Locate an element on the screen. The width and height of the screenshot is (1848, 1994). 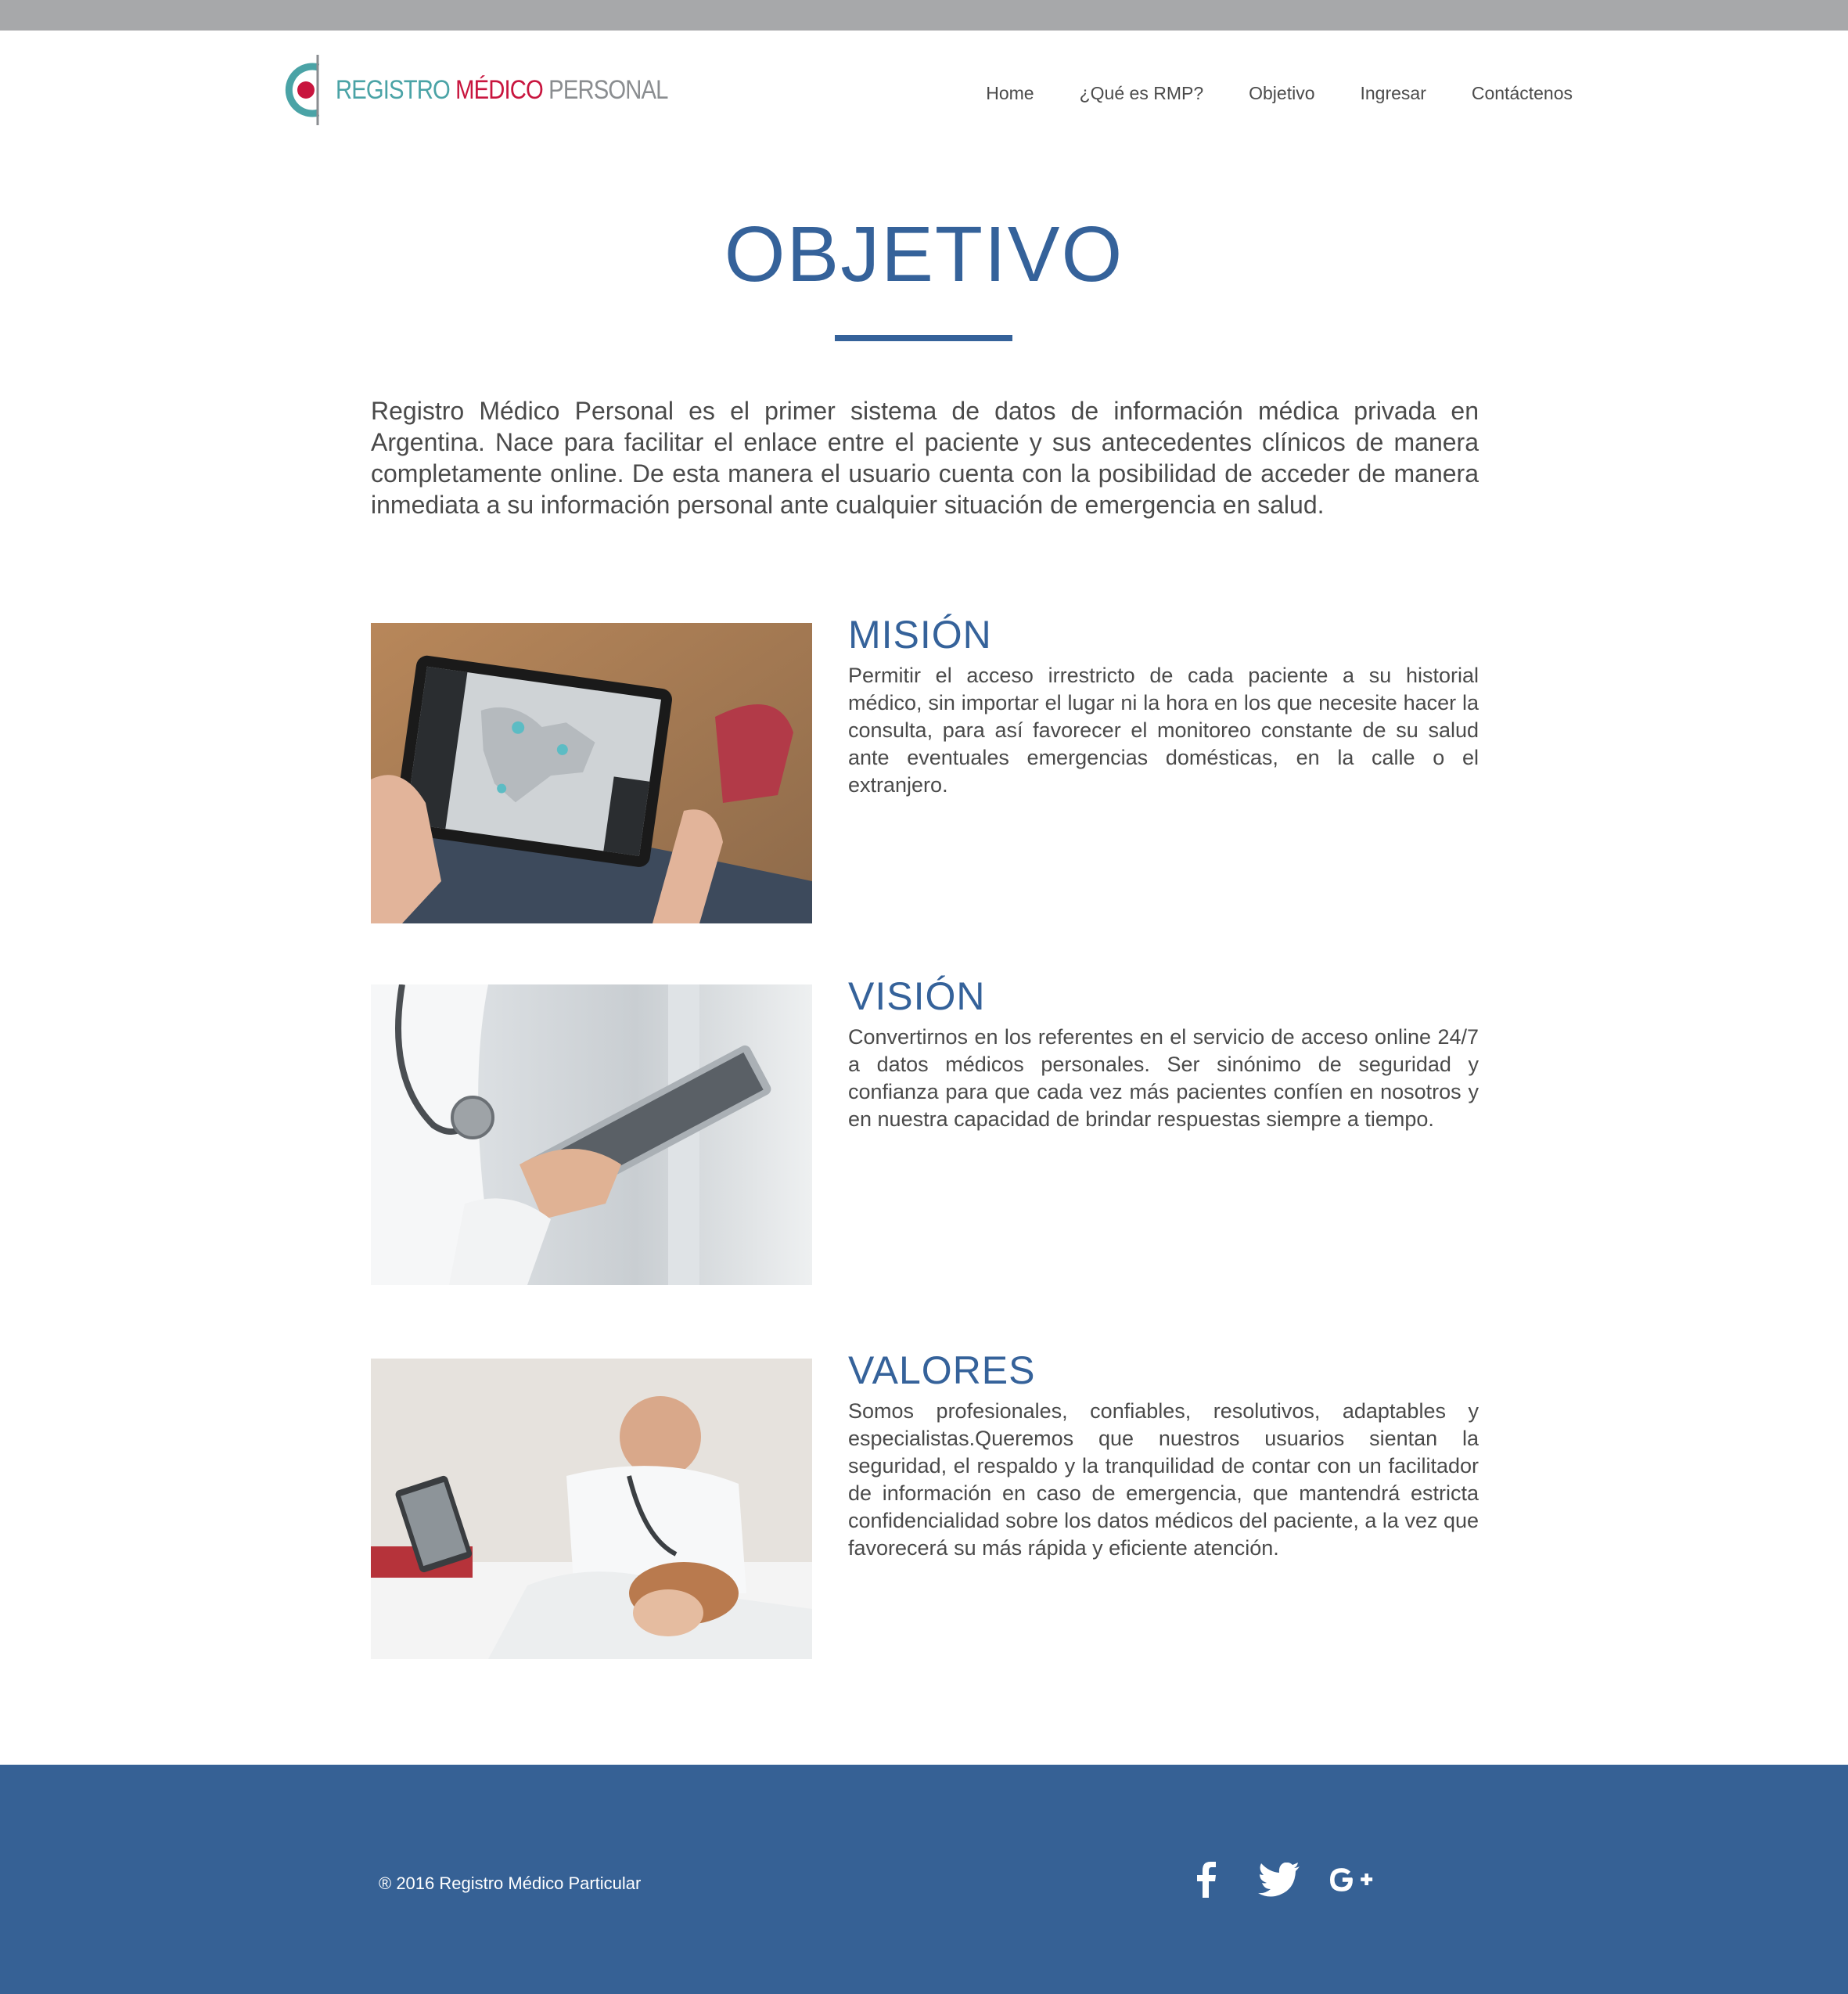
logo-word-medico: MÉDICO is located at coordinates (500, 89).